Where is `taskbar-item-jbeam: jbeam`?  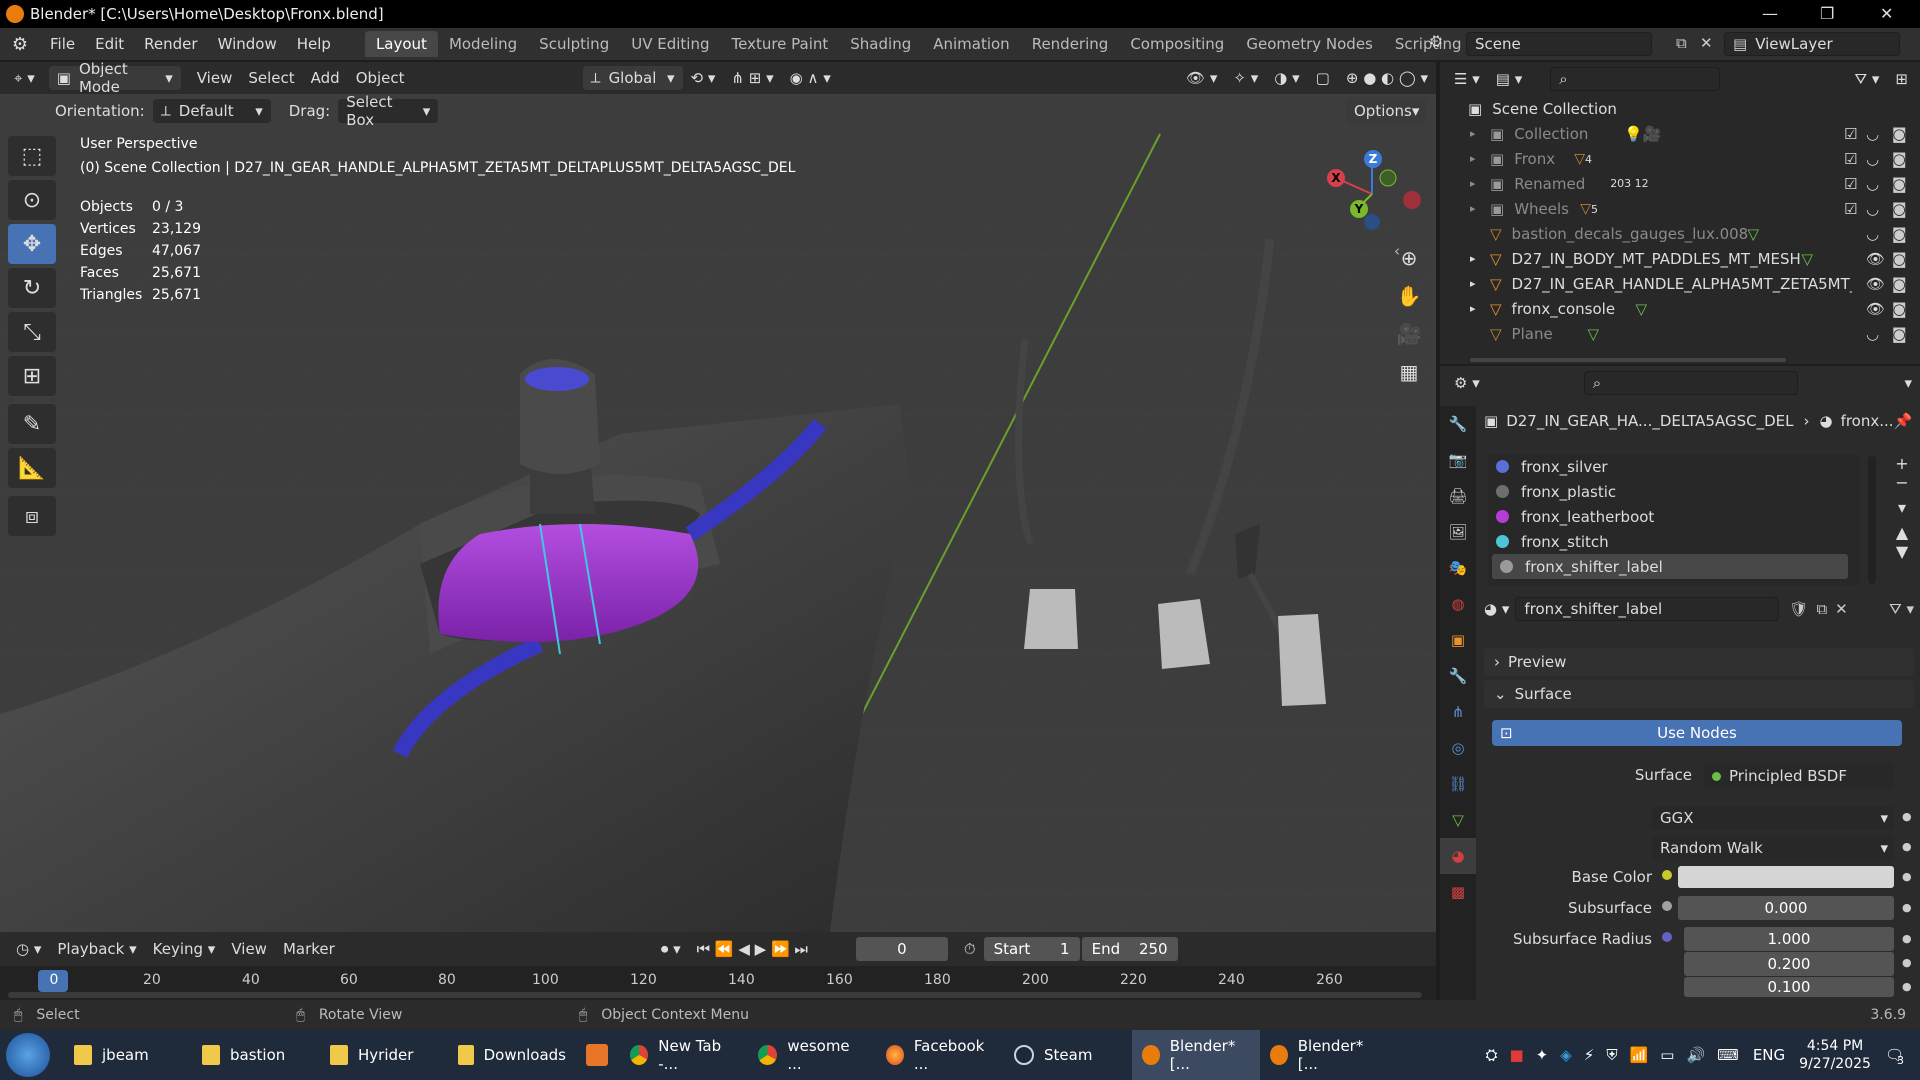 taskbar-item-jbeam: jbeam is located at coordinates (128, 1055).